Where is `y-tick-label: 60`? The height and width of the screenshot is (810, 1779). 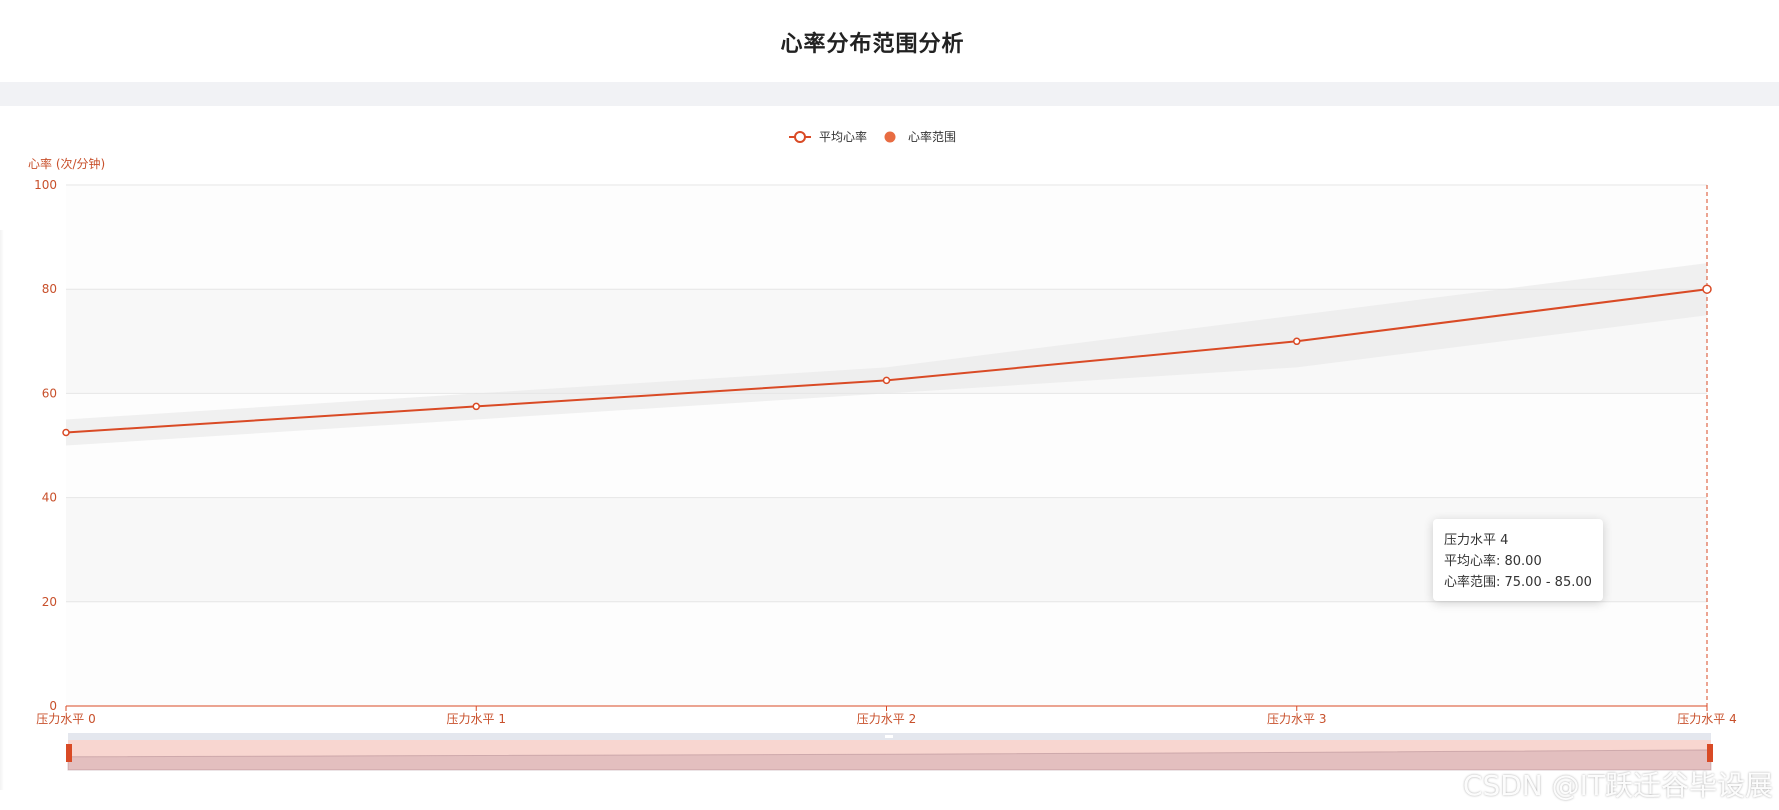 y-tick-label: 60 is located at coordinates (49, 393).